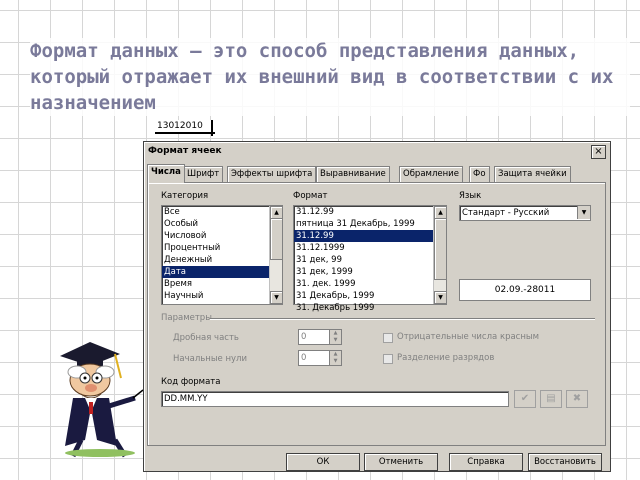 The height and width of the screenshot is (480, 640). Describe the element at coordinates (212, 128) in the screenshot. I see `cell-border` at that location.